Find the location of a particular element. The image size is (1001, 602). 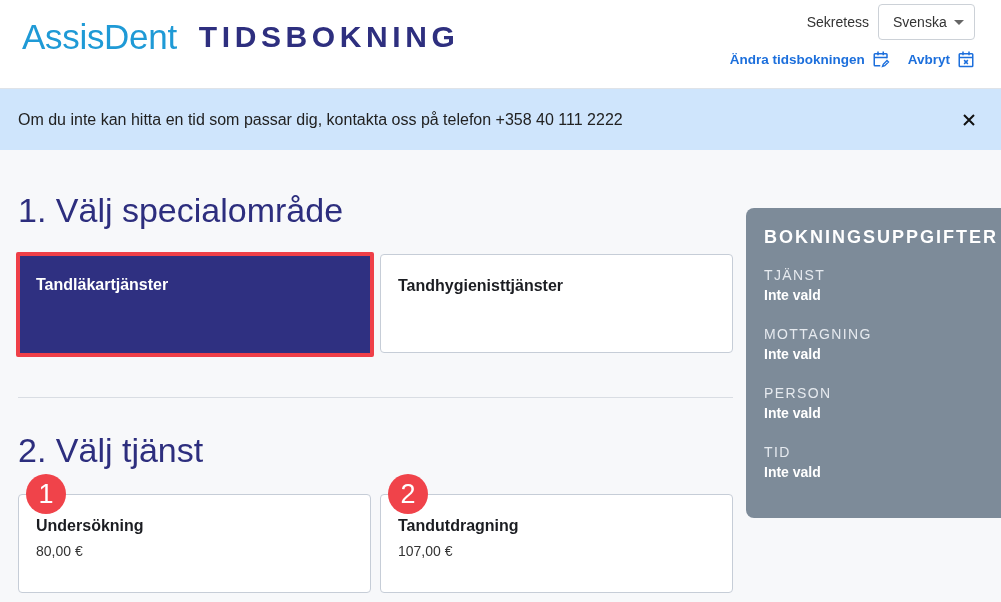

calendar-pencil-icon is located at coordinates (880, 59).